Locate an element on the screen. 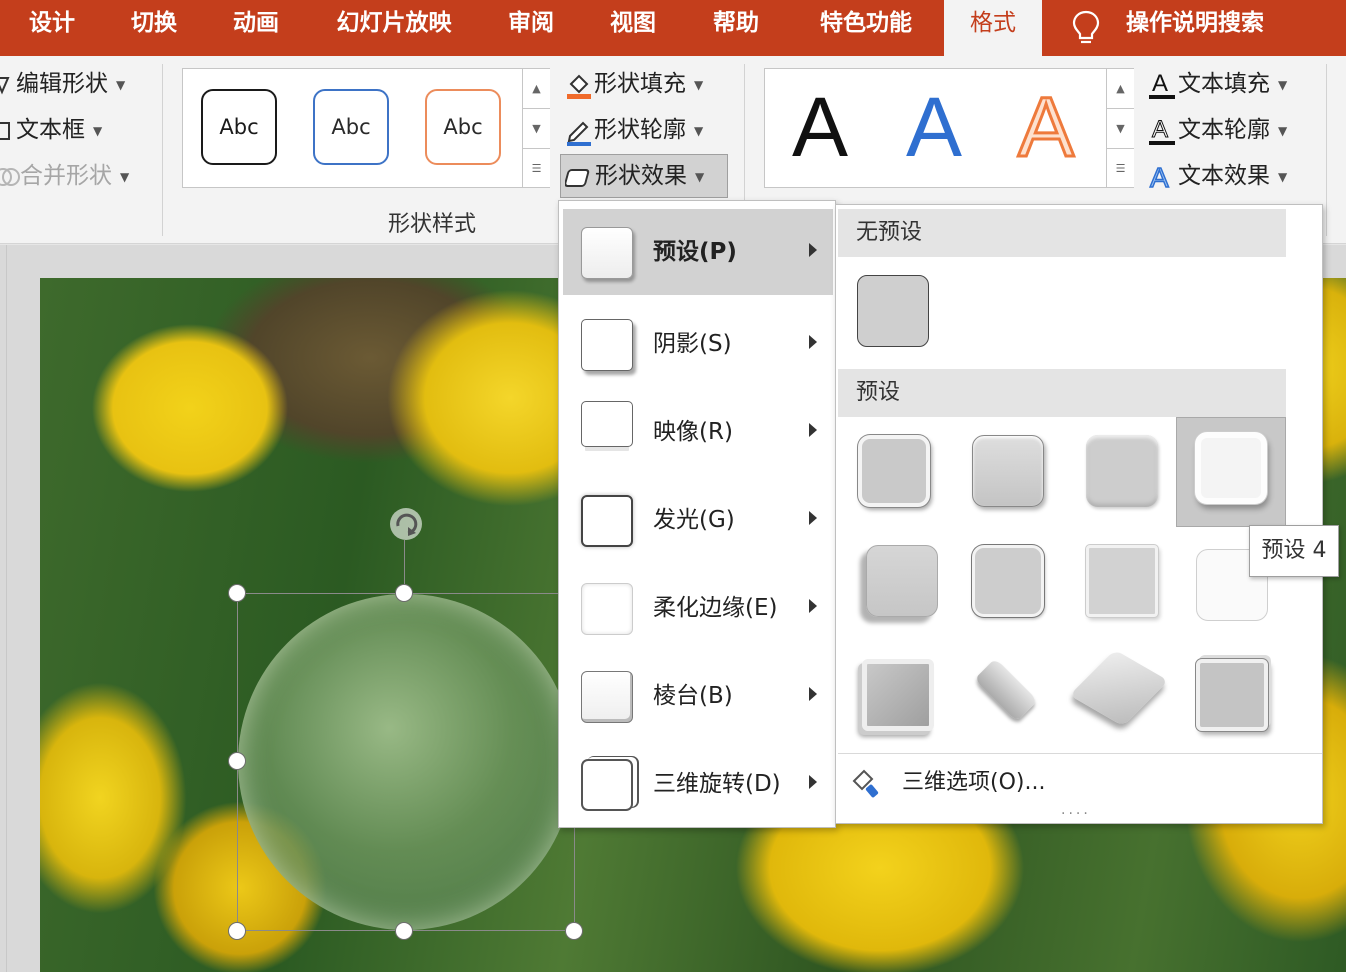 This screenshot has height=972, width=1346. tab-slideshow: 幻灯片放映 is located at coordinates (394, 28).